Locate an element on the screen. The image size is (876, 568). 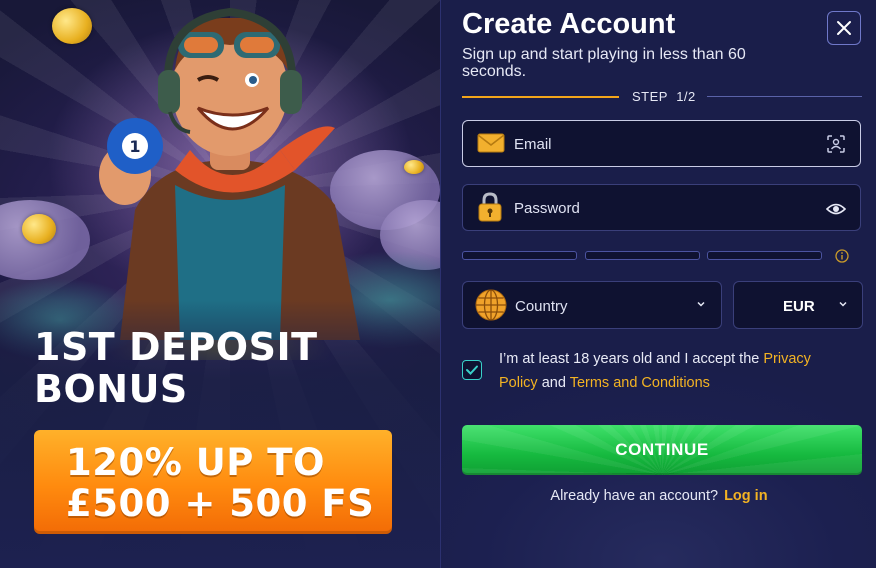
currency-select: EUR is located at coordinates (798, 305).